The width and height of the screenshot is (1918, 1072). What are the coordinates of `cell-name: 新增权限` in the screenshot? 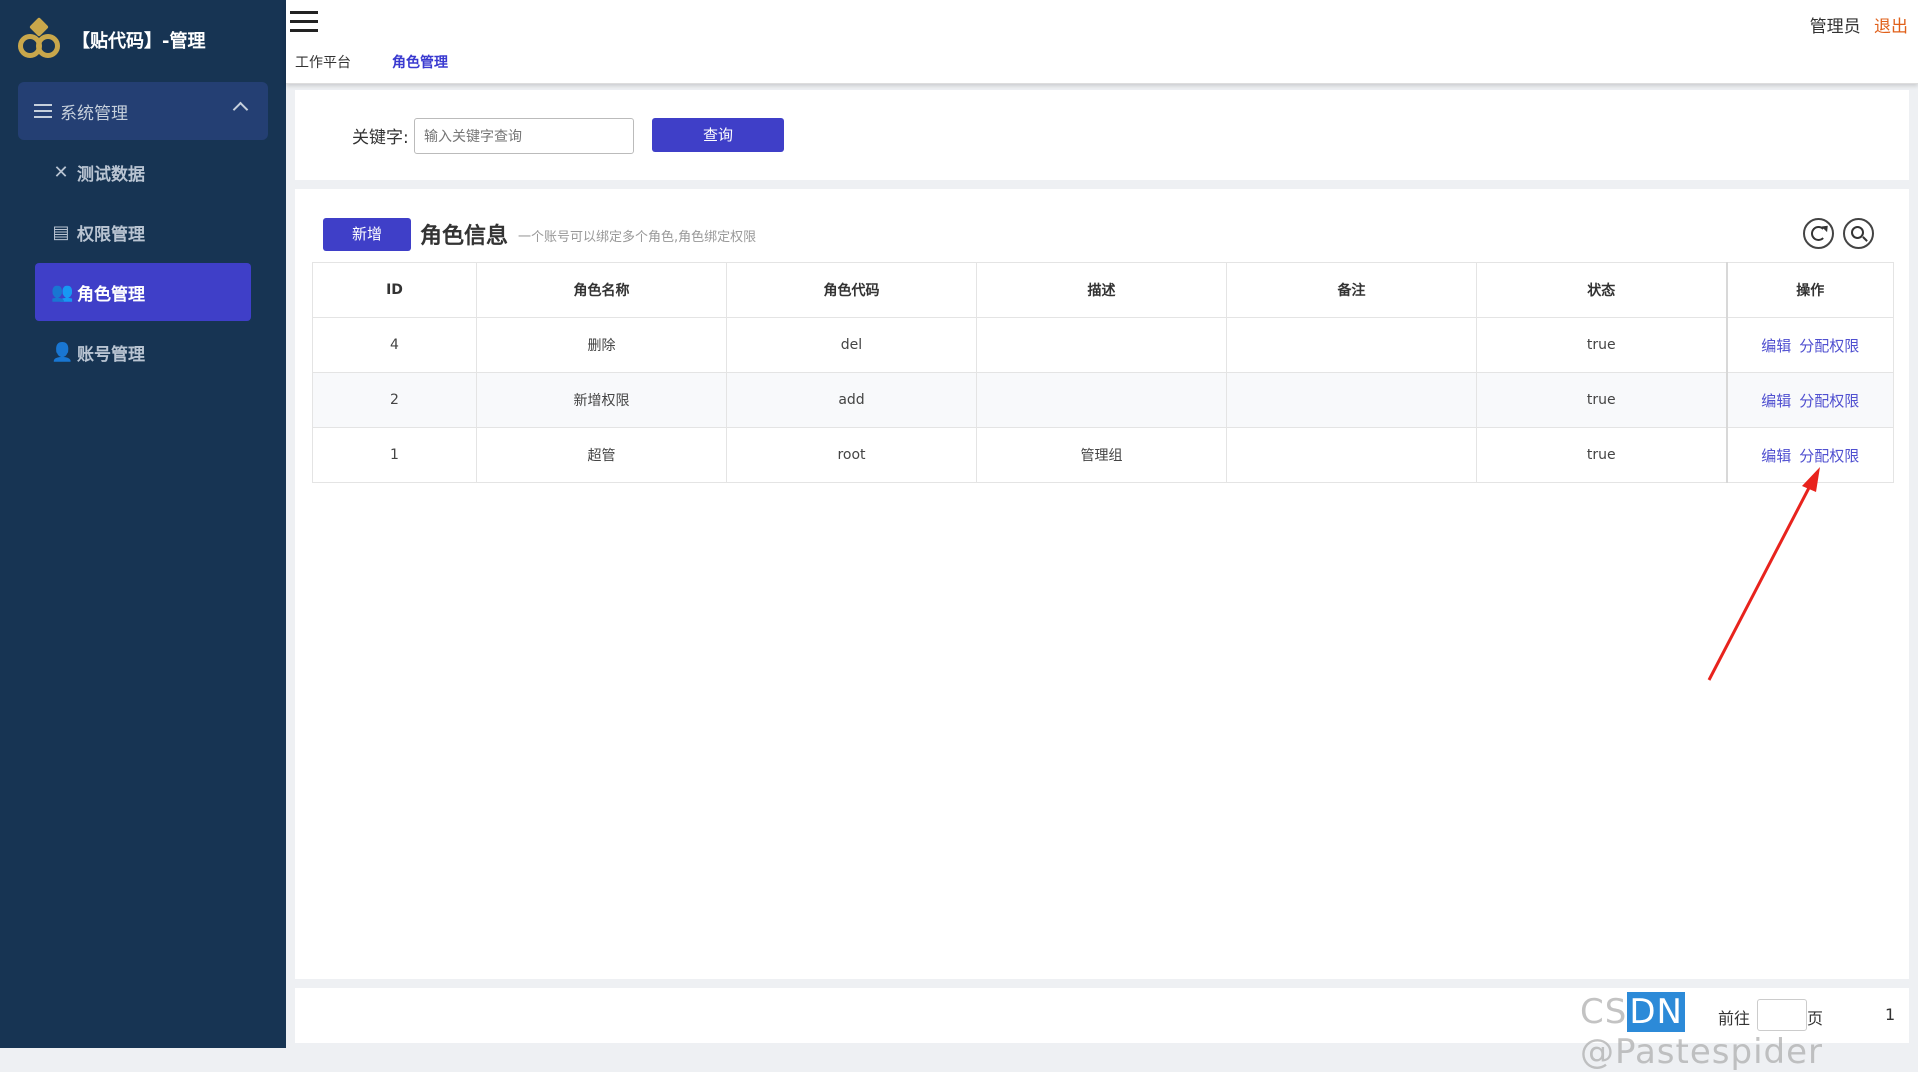 It's located at (601, 400).